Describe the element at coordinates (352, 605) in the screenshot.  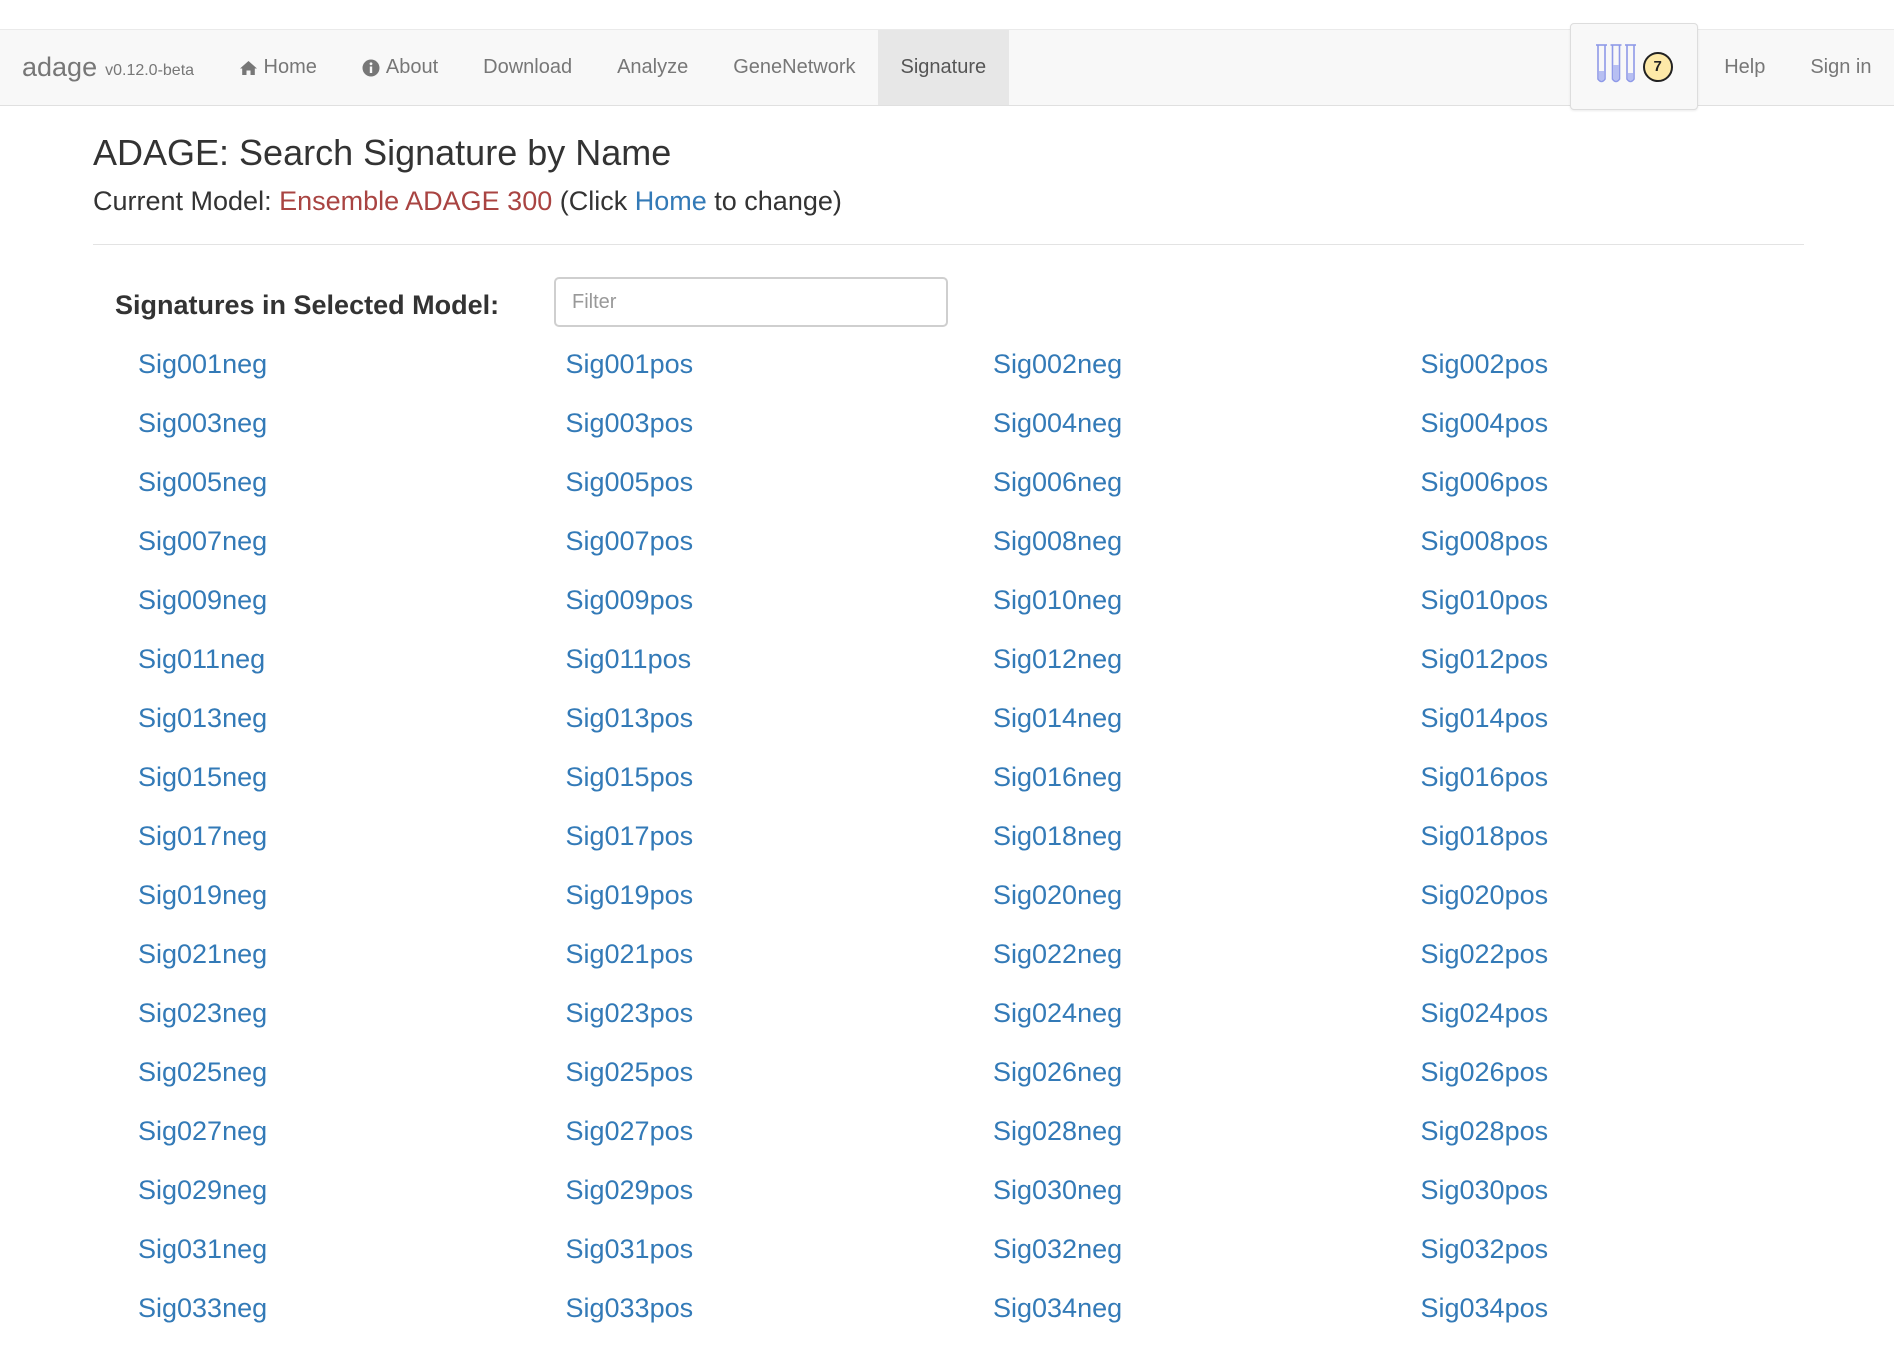
I see `signature-link: Sig009neg` at that location.